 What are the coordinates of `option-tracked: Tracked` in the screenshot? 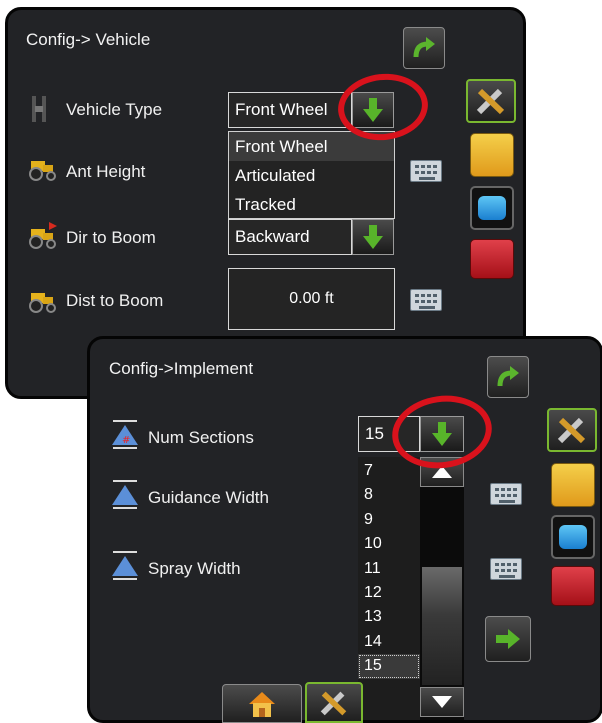 It's located at (311, 204).